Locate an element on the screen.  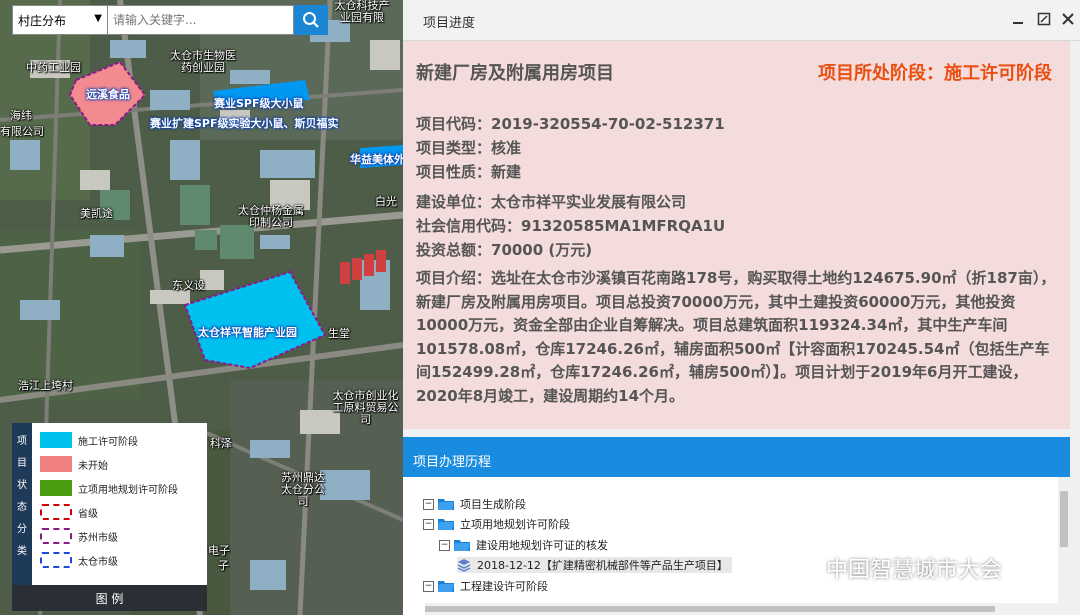
horizontal-scrollbar is located at coordinates (741, 609).